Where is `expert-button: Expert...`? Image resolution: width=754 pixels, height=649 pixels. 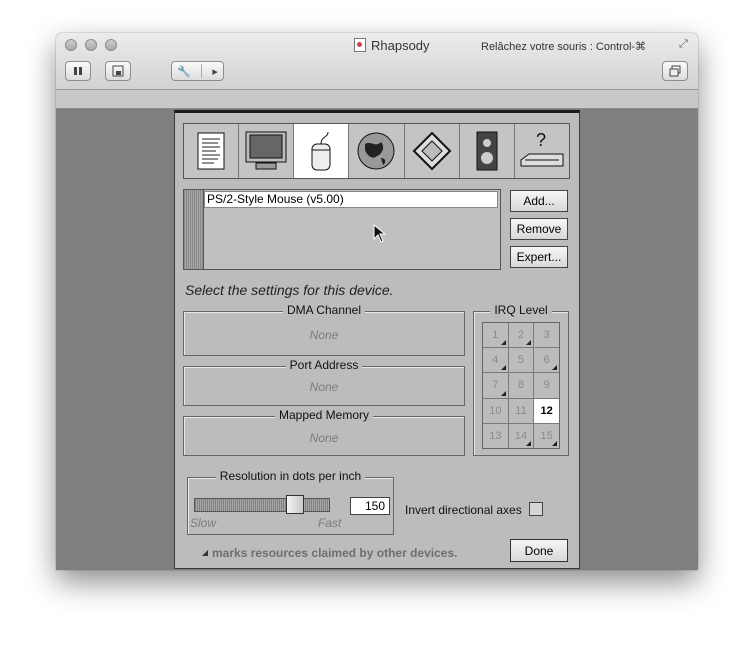
expert-button: Expert... is located at coordinates (539, 257).